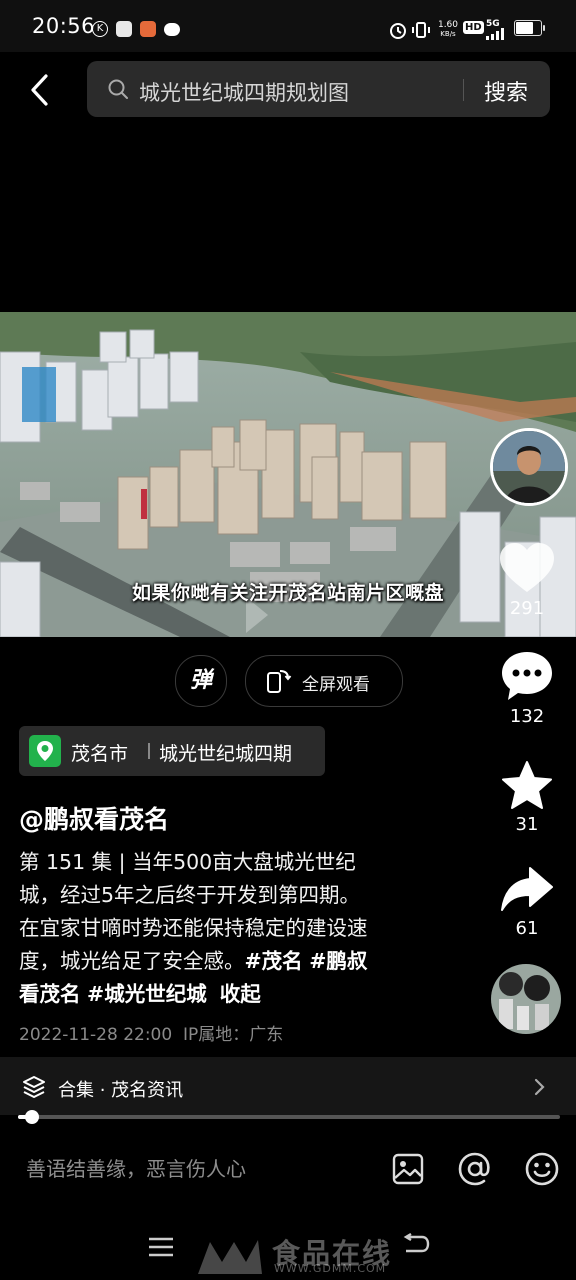 This screenshot has width=576, height=1280. I want to click on location-pin-icon, so click(45, 751).